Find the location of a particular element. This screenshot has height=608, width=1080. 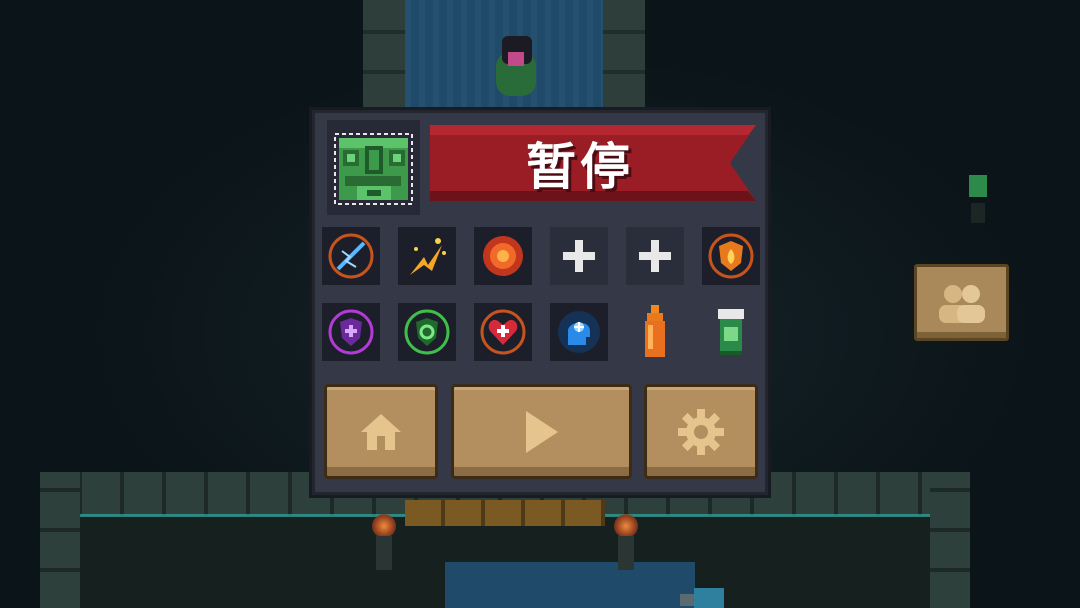

spark-explosion-icon is located at coordinates (428, 256).